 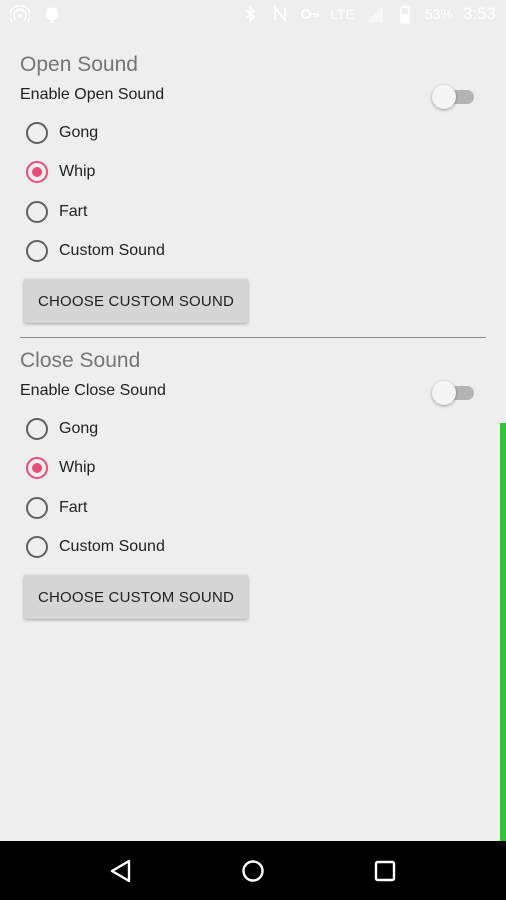 I want to click on wifi-hotspot-icon, so click(x=20, y=14).